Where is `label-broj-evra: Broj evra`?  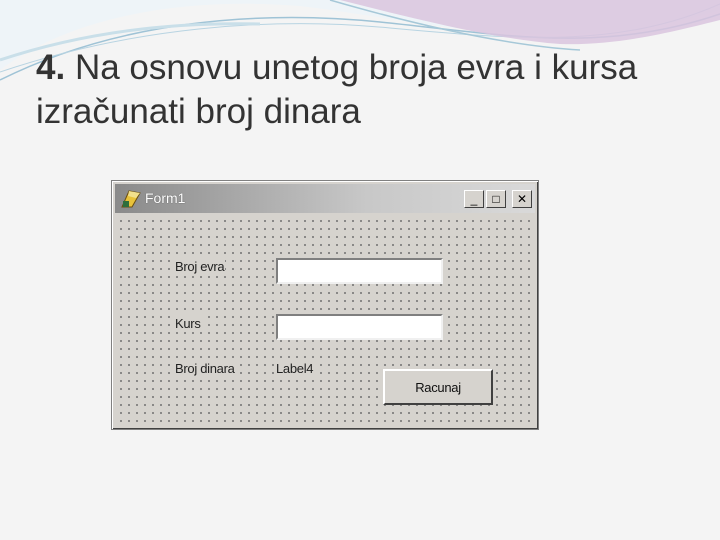
label-broj-evra: Broj evra is located at coordinates (200, 266).